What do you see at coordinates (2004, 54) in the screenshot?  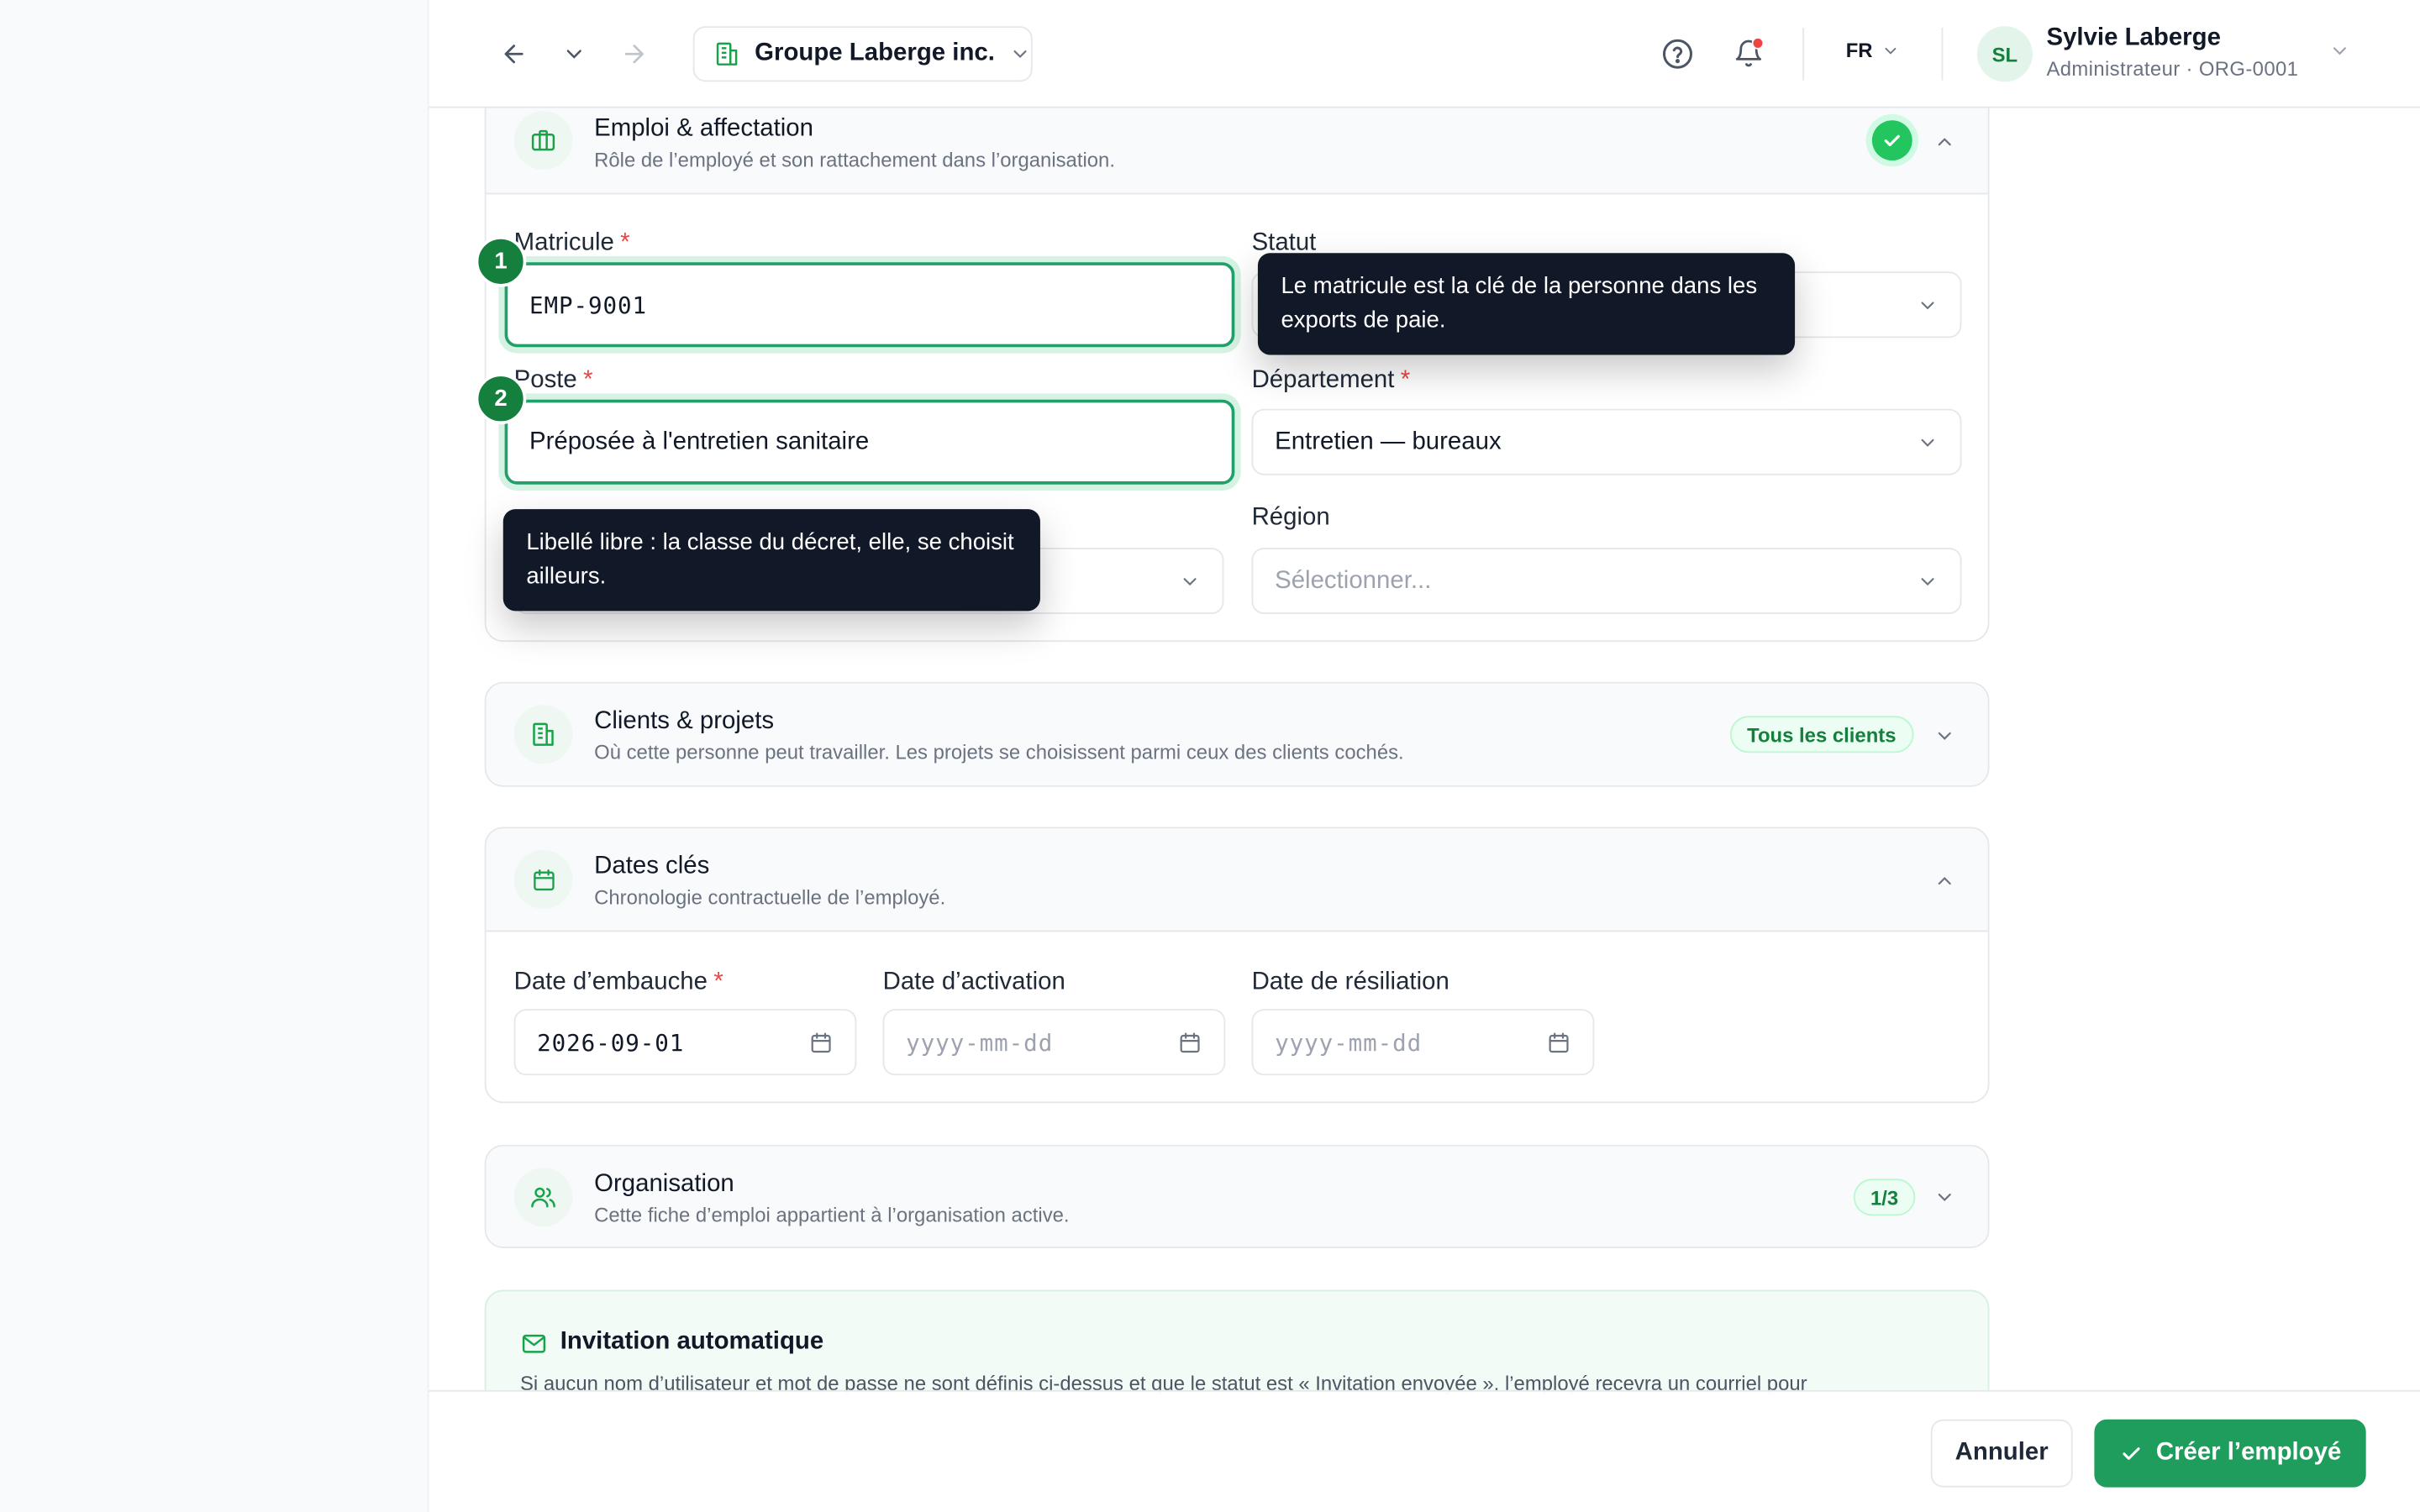 I see `avatar: SL` at bounding box center [2004, 54].